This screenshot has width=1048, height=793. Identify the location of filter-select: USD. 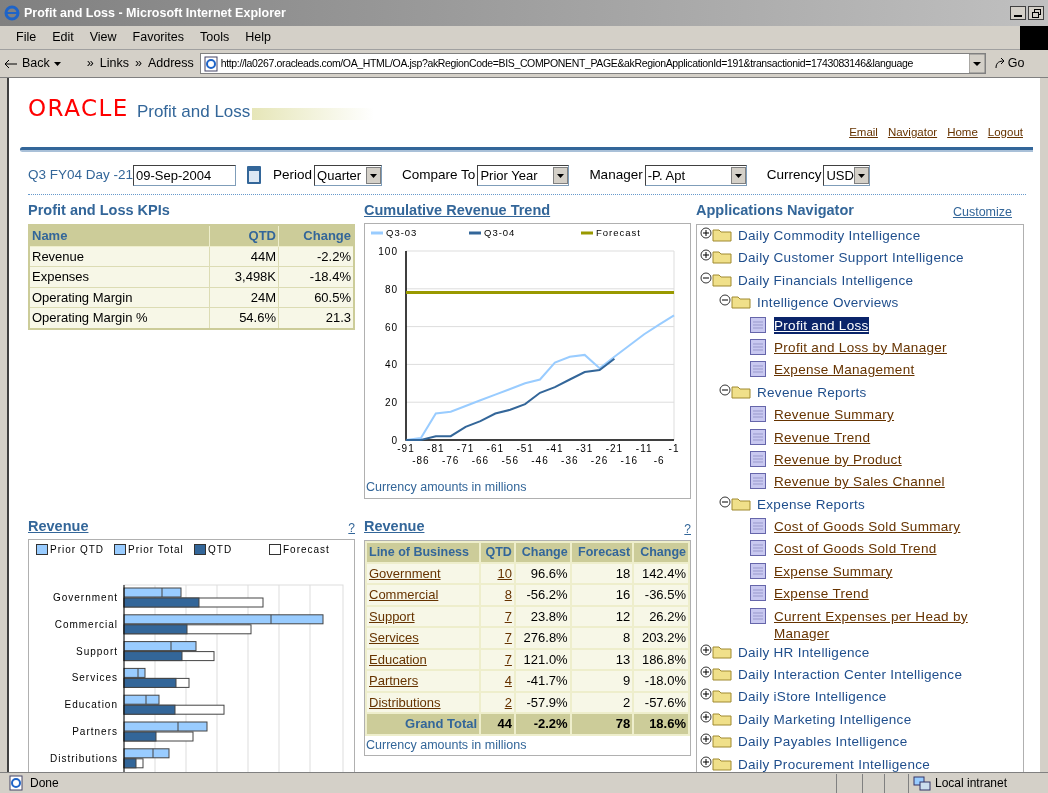
(847, 175).